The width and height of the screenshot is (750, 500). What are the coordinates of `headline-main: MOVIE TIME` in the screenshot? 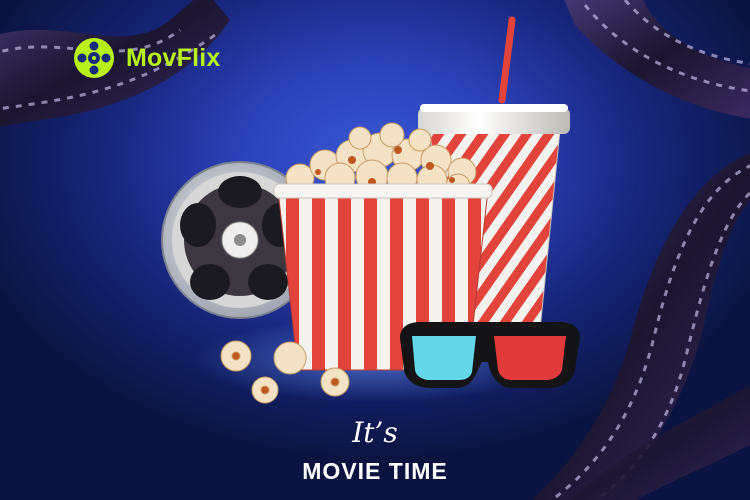 It's located at (375, 471).